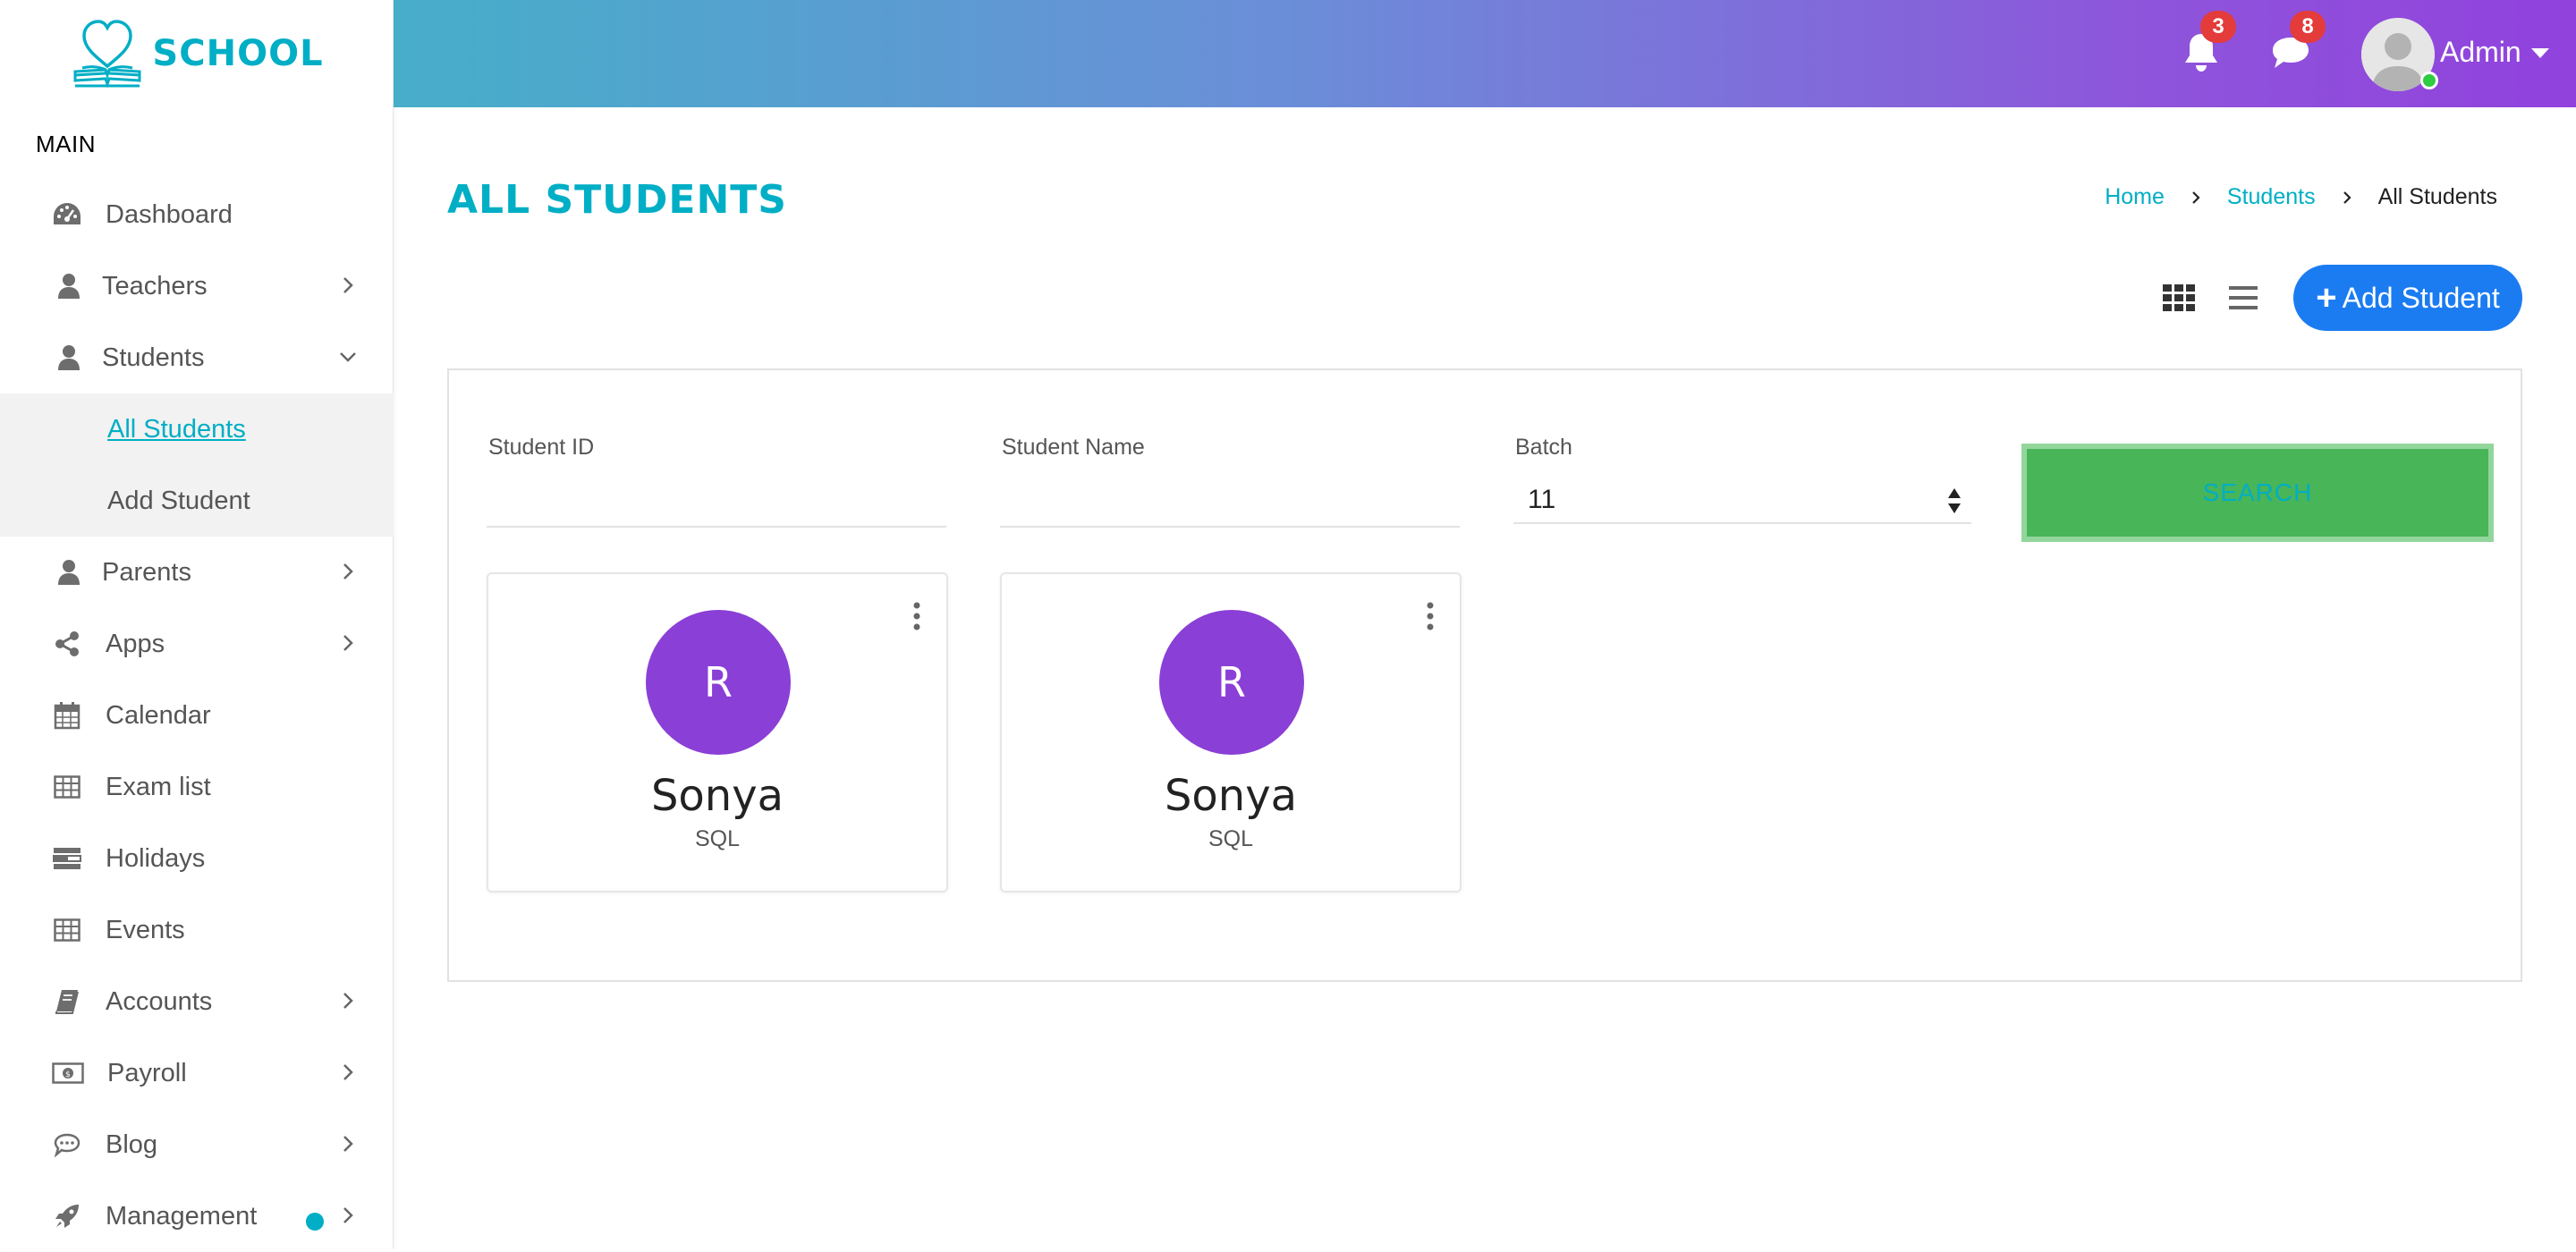  I want to click on batch-select-value: 11, so click(1542, 499).